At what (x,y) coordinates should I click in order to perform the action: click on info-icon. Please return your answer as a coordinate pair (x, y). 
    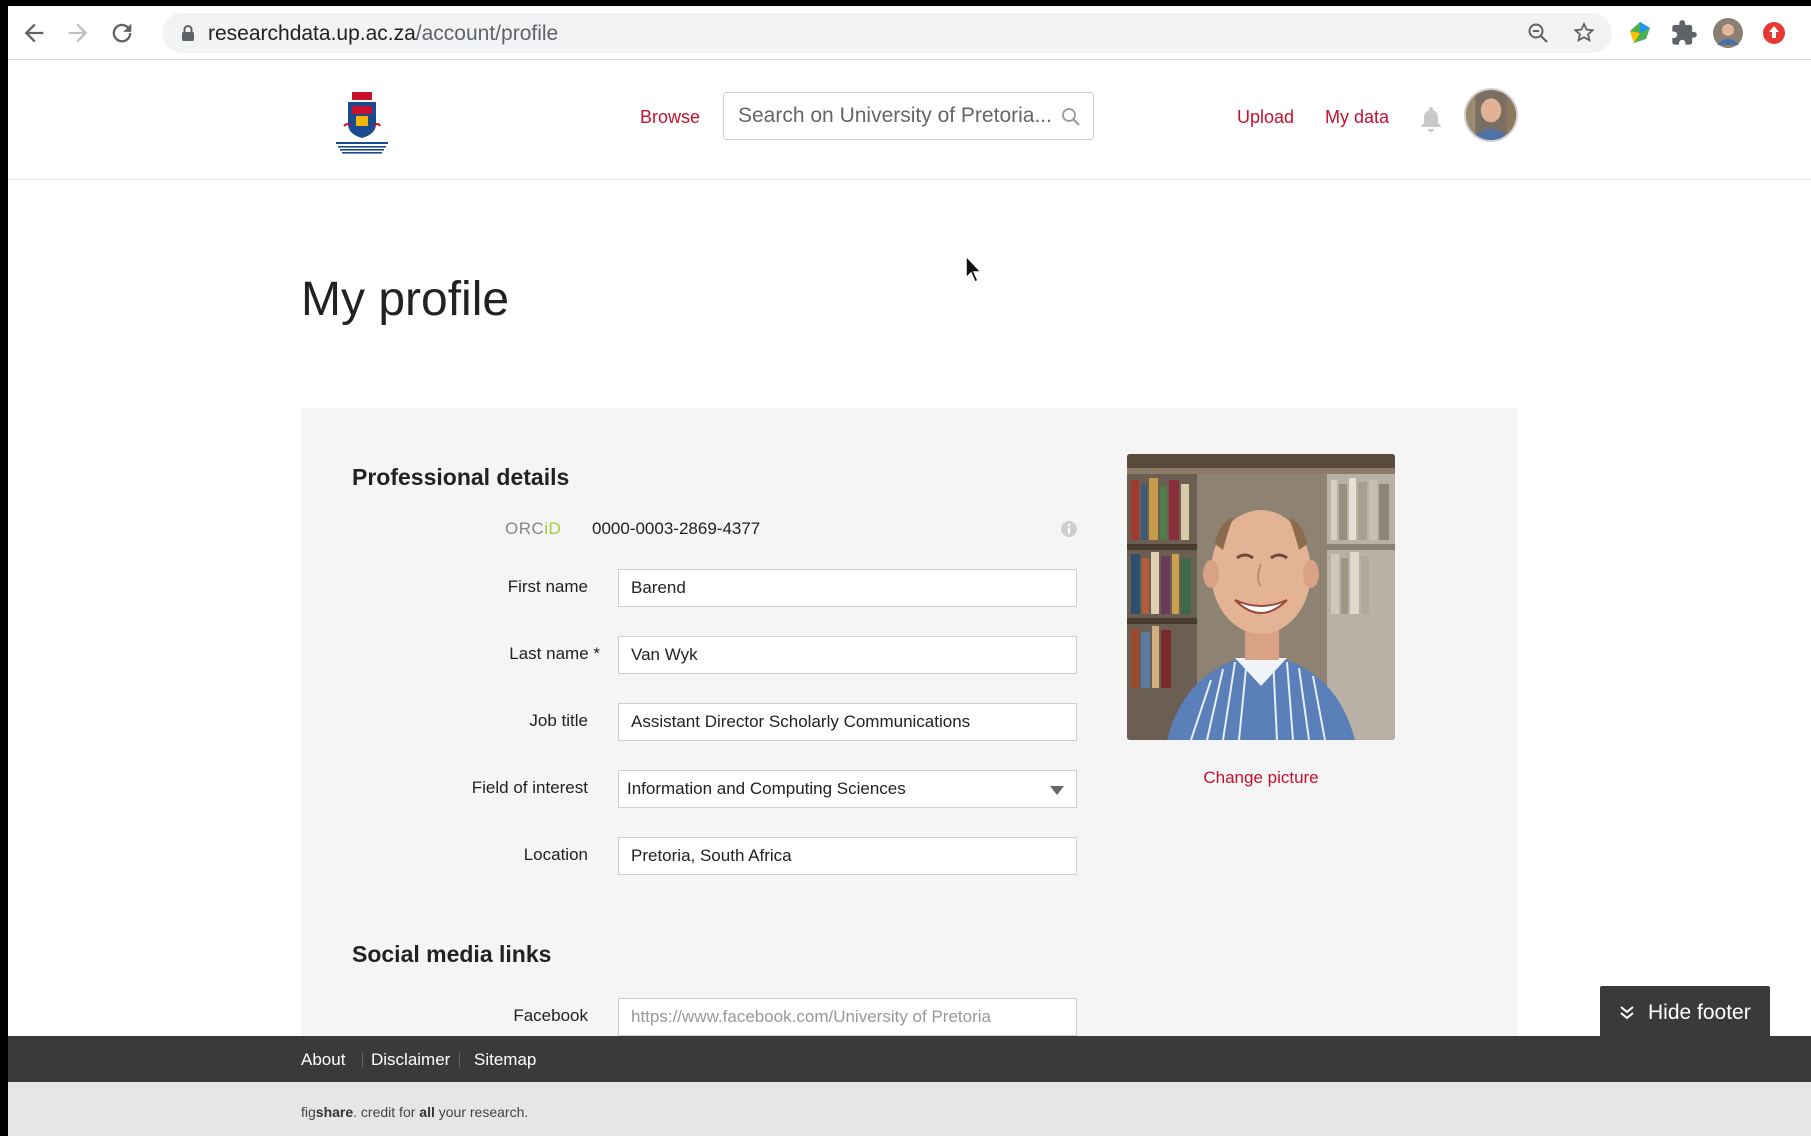
    Looking at the image, I should click on (1069, 529).